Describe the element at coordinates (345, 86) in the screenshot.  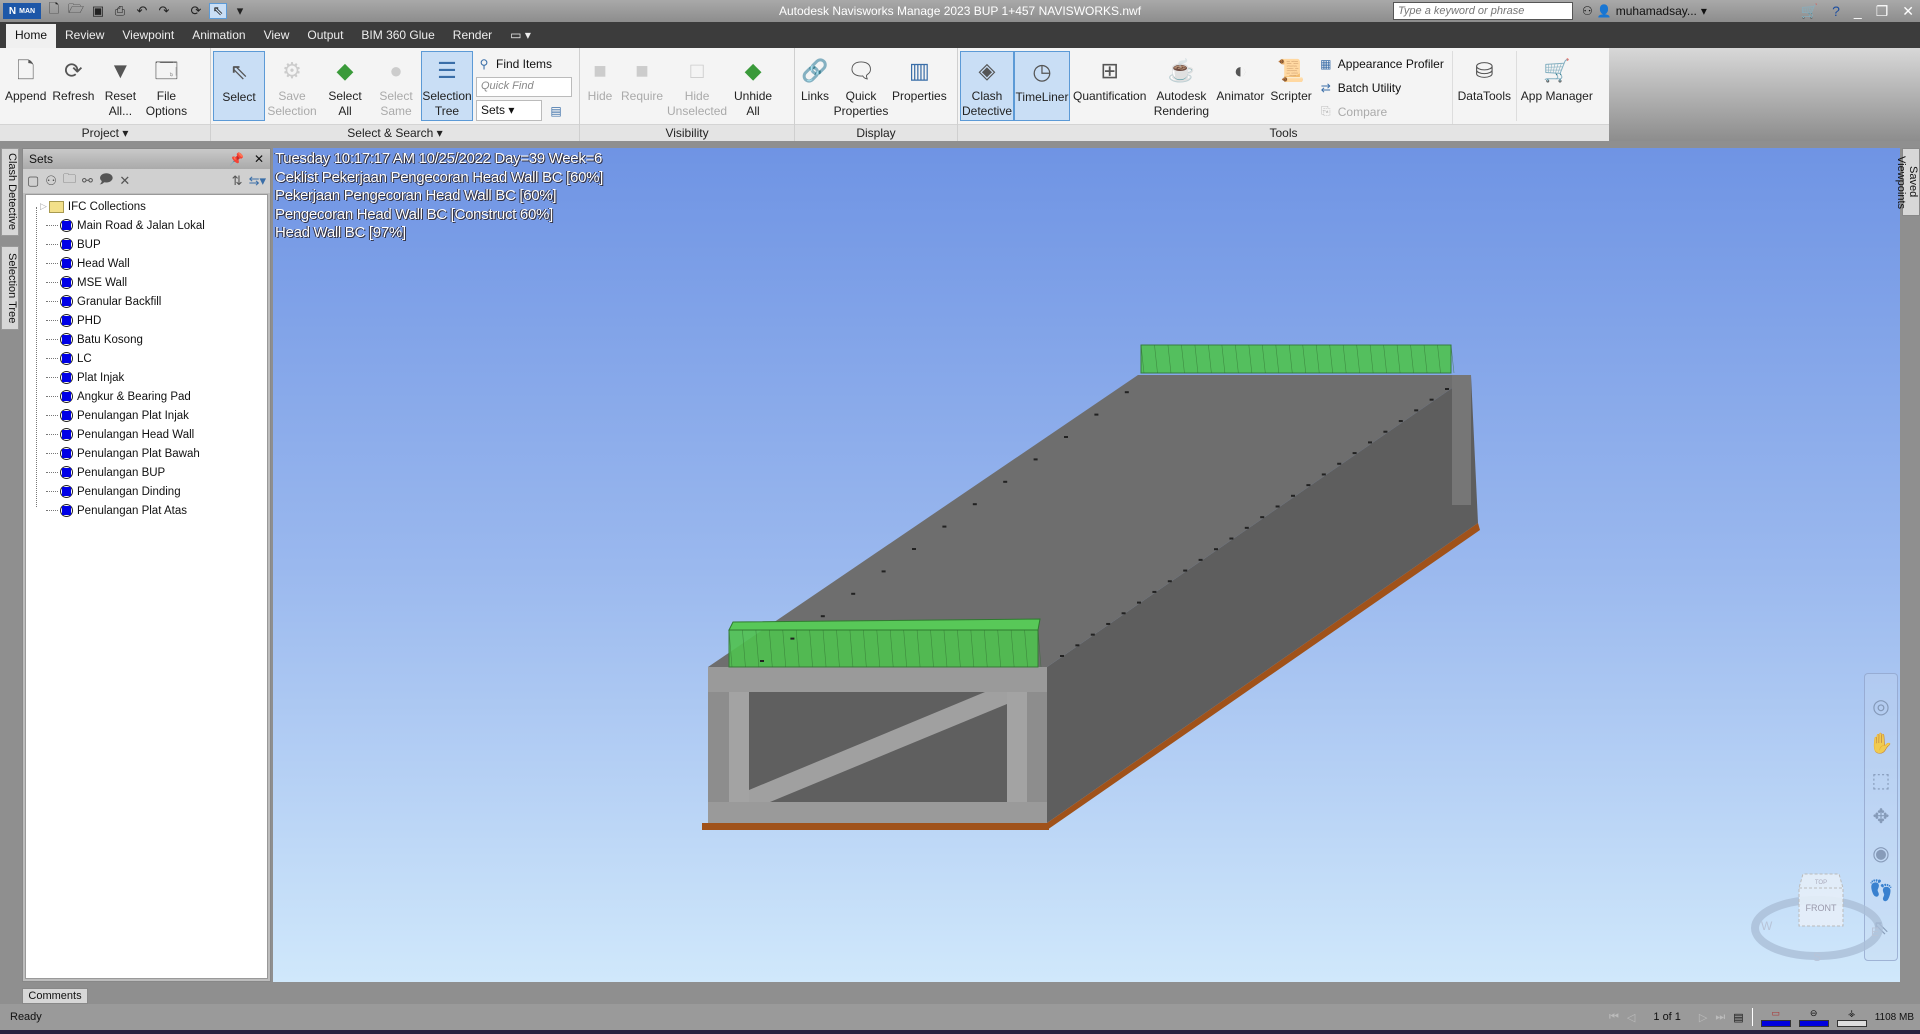
I see `select-all-button: ◆ Select All` at that location.